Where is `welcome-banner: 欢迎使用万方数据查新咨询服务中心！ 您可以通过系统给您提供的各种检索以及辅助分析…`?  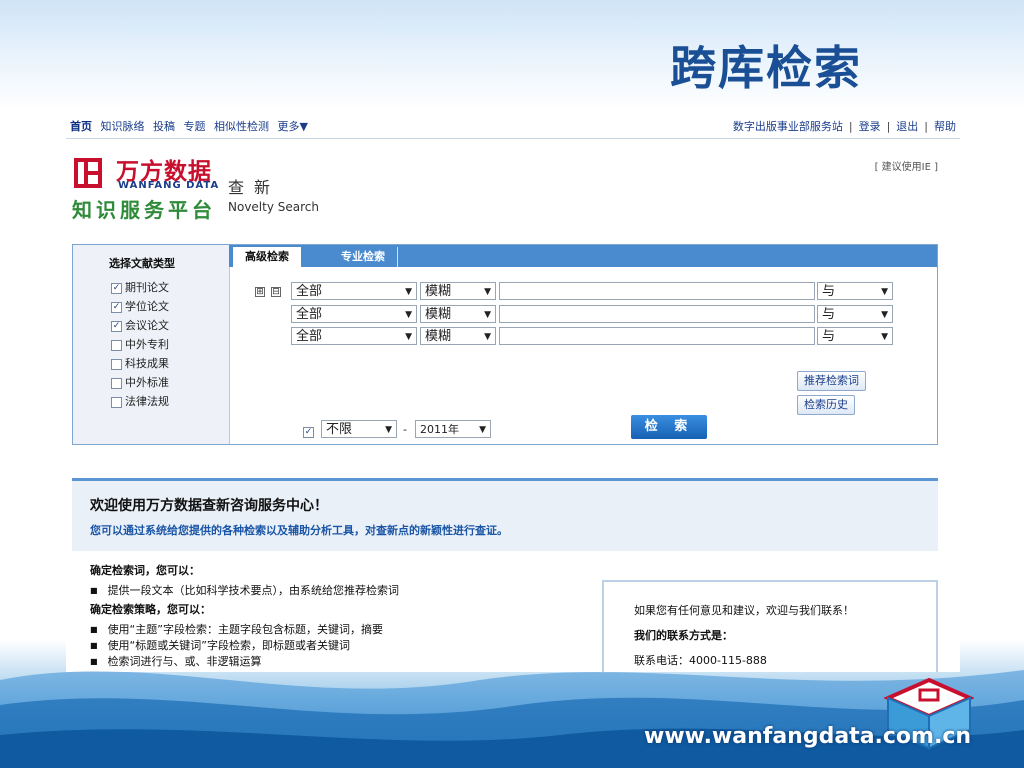
welcome-banner: 欢迎使用万方数据查新咨询服务中心！ 您可以通过系统给您提供的各种检索以及辅助分析… is located at coordinates (505, 514).